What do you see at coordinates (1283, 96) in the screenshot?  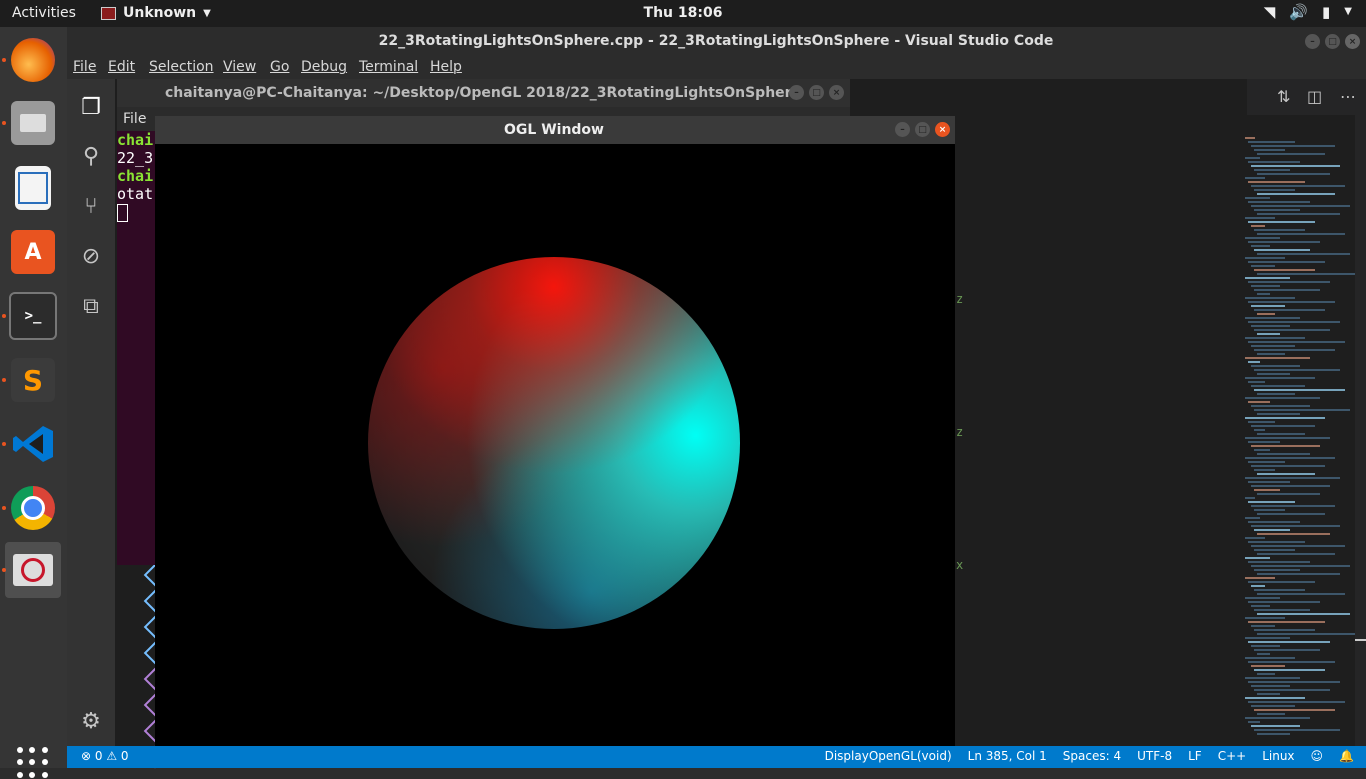 I see `open-changes-icon: ⇅` at bounding box center [1283, 96].